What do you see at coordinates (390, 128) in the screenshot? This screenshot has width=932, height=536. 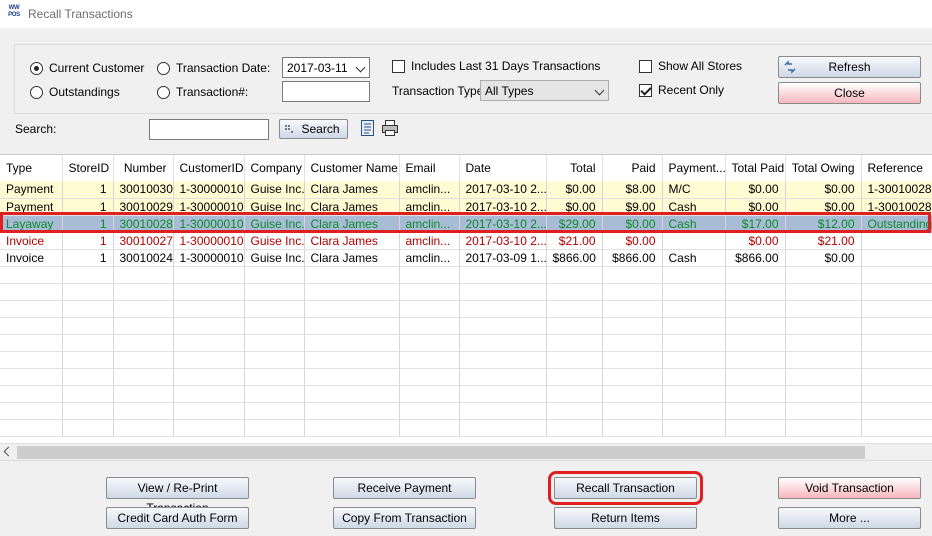 I see `printer-icon` at bounding box center [390, 128].